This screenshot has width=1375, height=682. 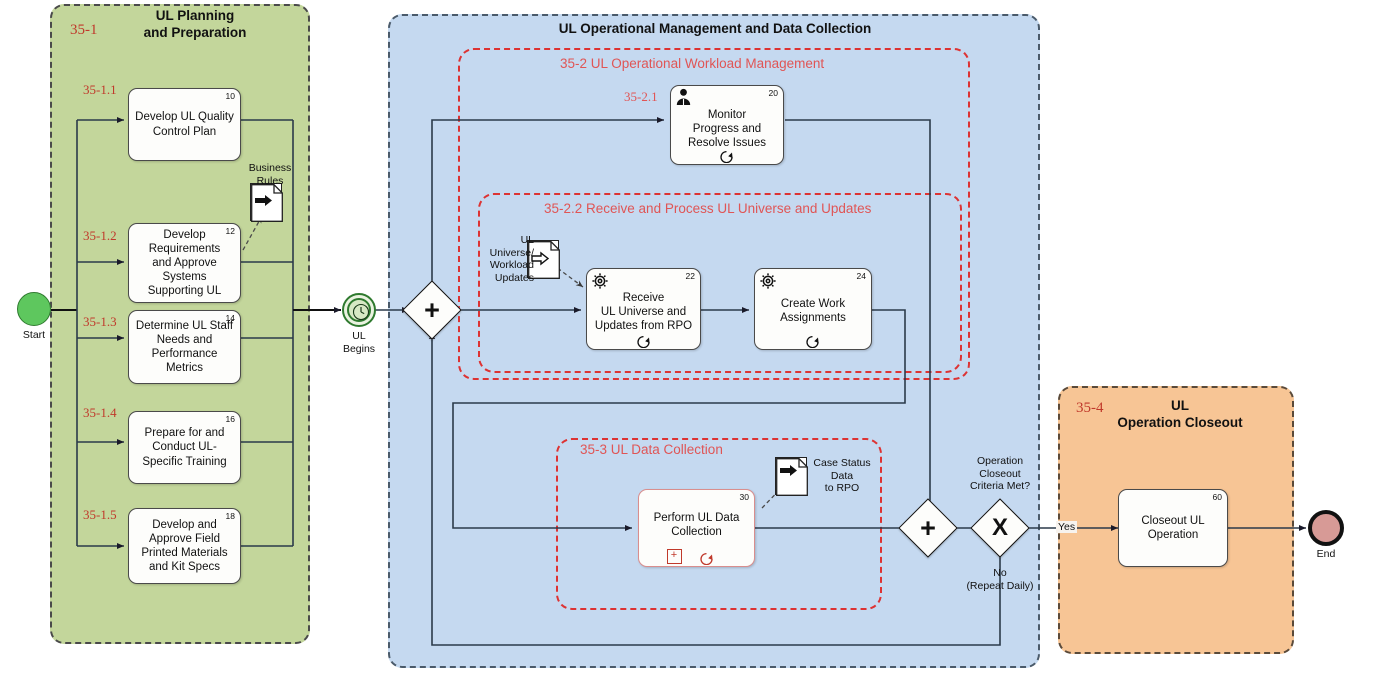 I want to click on parallel-gateway-split: +, so click(x=432, y=310).